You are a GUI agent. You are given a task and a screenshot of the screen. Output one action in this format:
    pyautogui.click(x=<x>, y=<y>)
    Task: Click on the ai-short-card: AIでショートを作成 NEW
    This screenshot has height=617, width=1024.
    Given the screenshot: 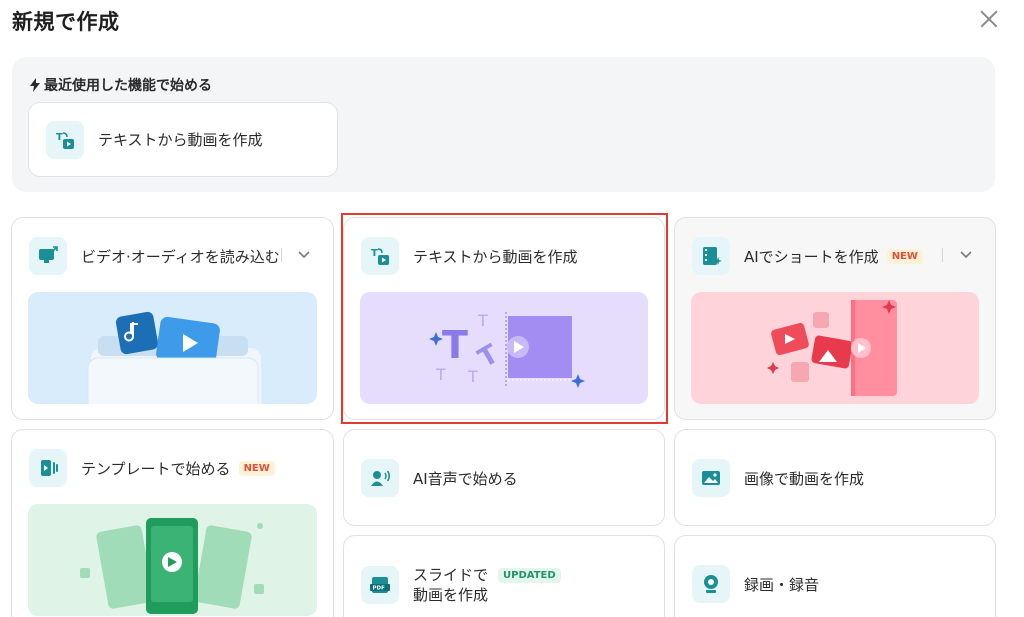 What is the action you would take?
    pyautogui.click(x=835, y=318)
    